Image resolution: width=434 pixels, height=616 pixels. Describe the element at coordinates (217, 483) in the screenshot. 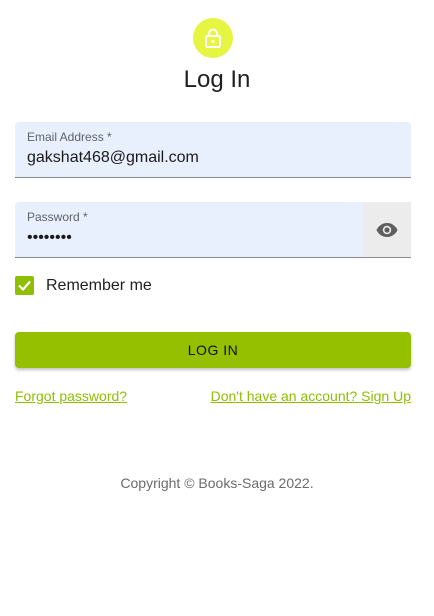

I see `copyright-text: Copyright © Books-Saga 2022.` at that location.